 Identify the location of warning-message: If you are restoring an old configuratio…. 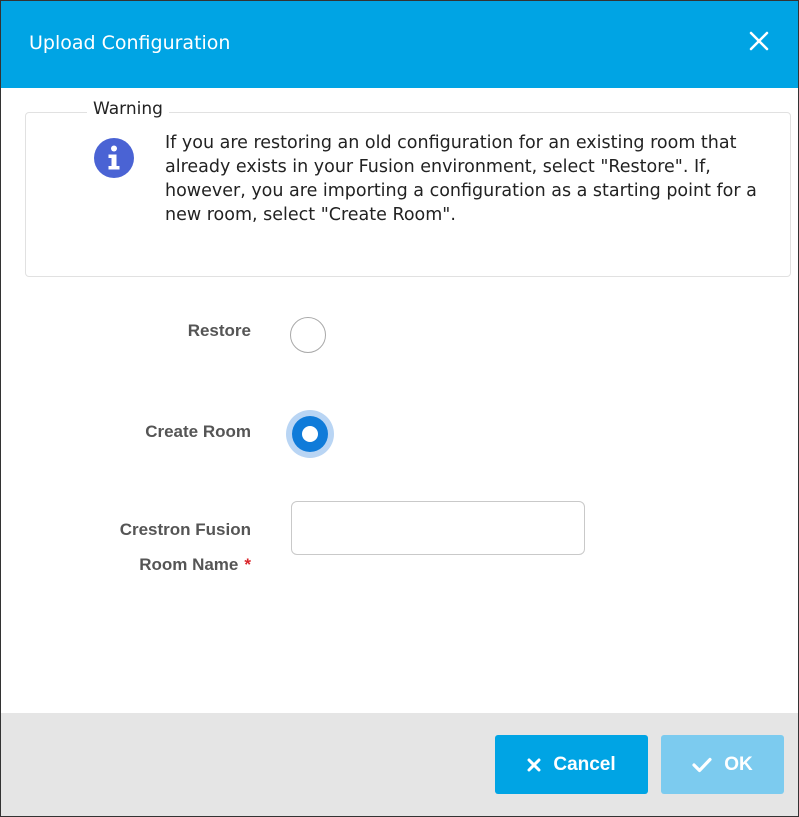
(461, 179).